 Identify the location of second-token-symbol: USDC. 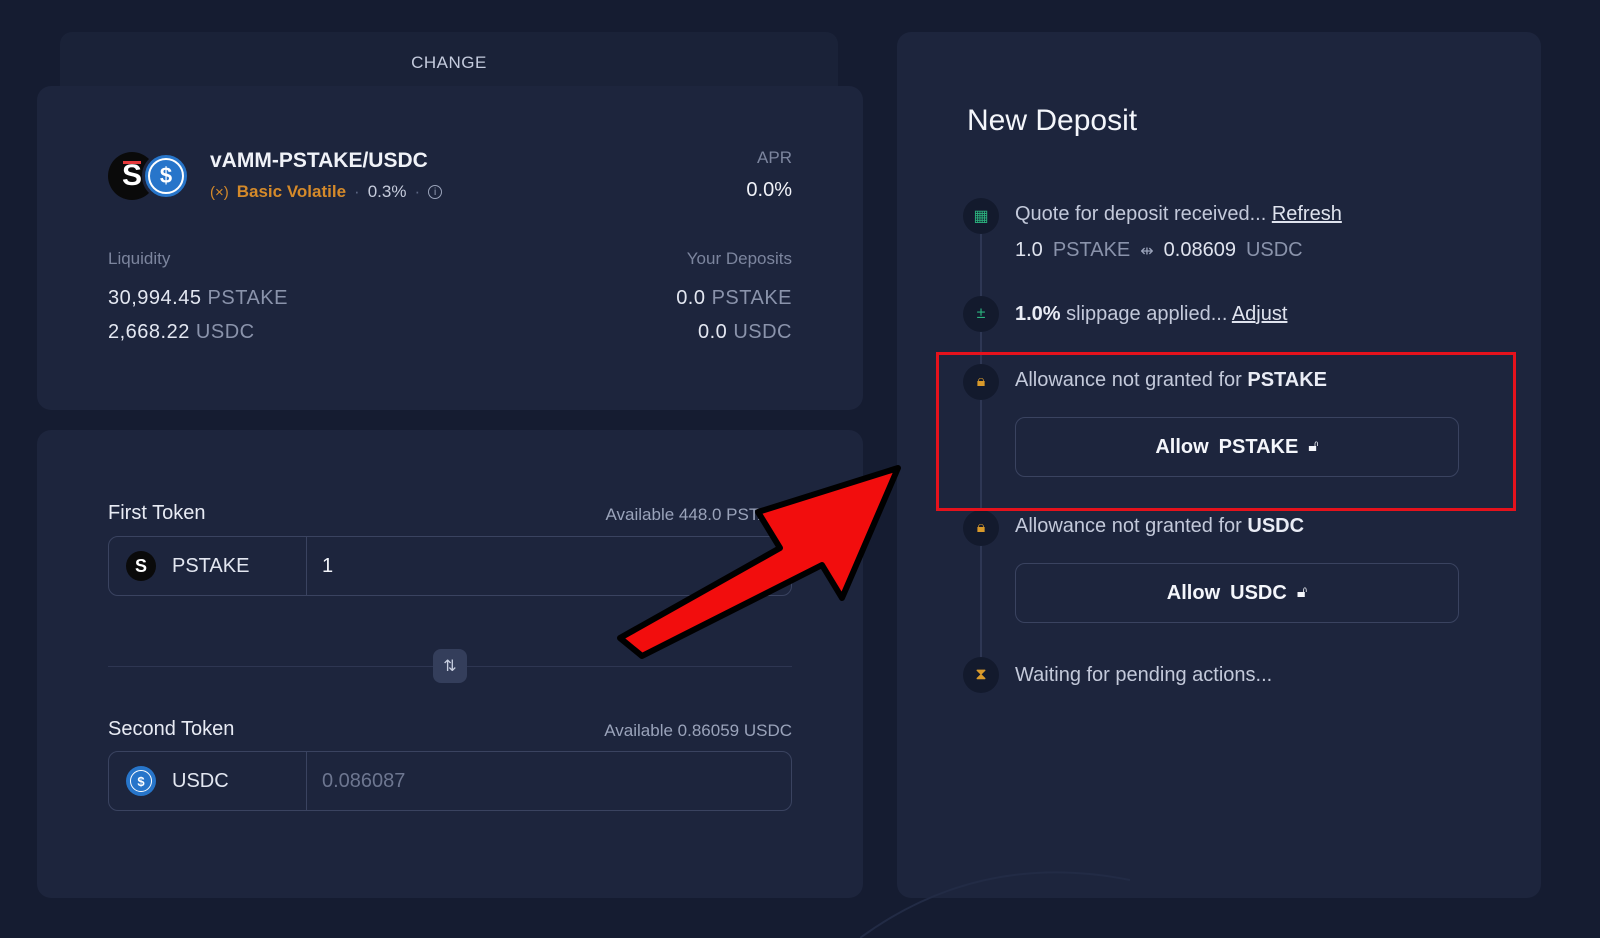
(200, 780).